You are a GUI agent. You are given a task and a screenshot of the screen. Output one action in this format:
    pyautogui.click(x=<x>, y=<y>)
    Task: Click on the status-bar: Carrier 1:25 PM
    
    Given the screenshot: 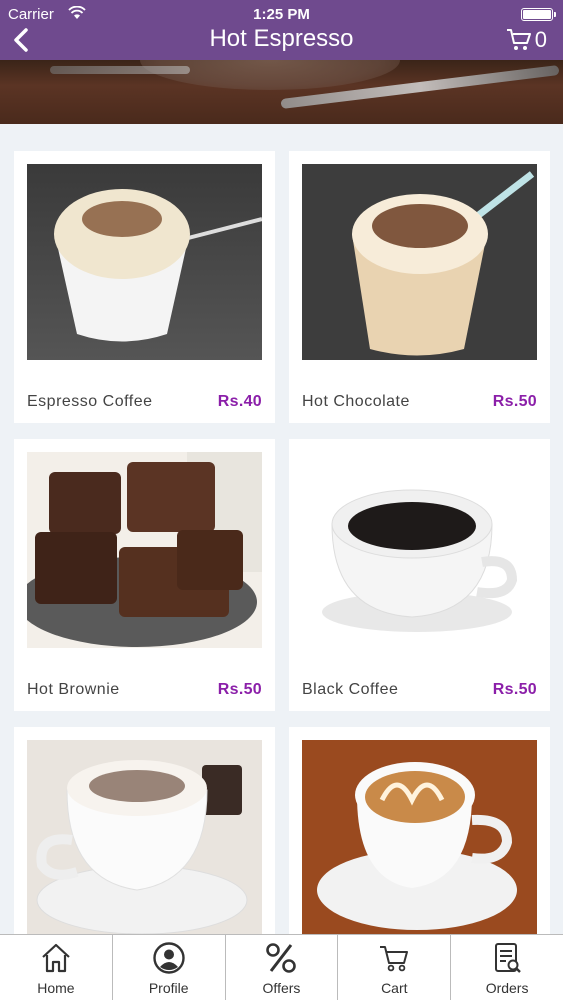 What is the action you would take?
    pyautogui.click(x=281, y=14)
    